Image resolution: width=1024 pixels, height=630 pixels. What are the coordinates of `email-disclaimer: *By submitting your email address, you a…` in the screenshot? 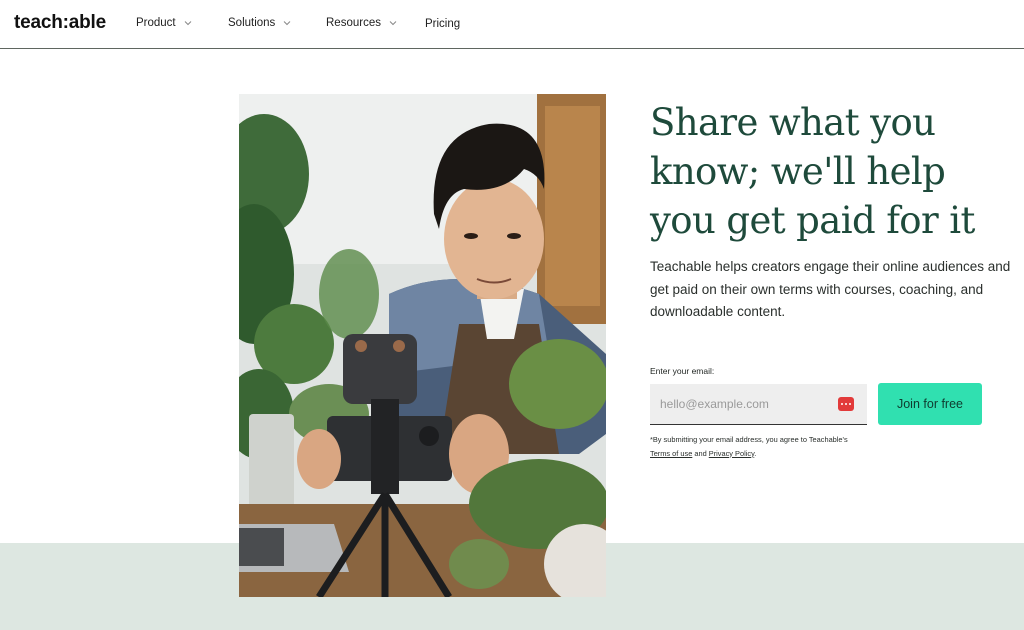 It's located at (757, 446).